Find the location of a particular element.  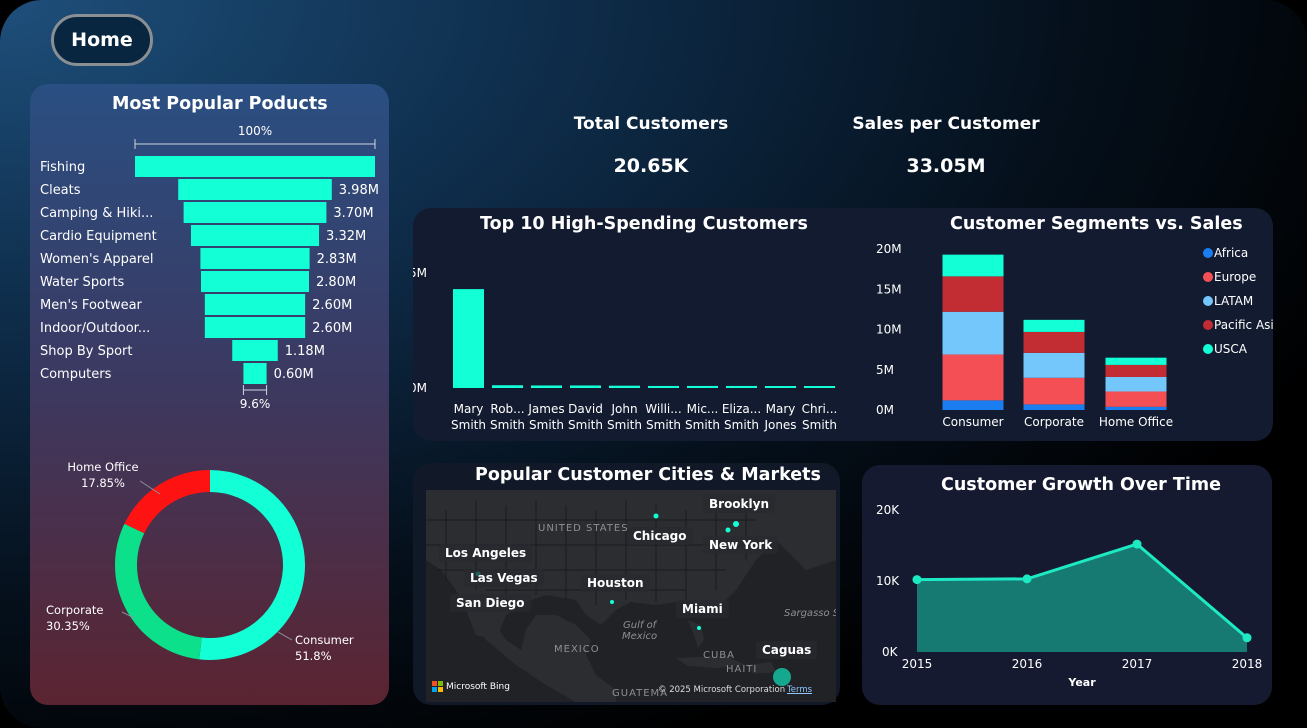

donut-label-name: Consumer is located at coordinates (324, 640).